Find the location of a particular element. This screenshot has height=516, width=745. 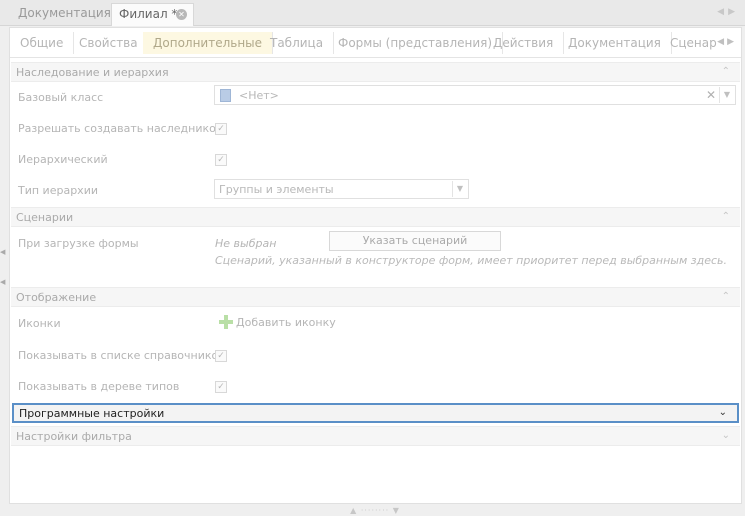

document-tab-bar: Документация Филиал * ✕ ◀▶ is located at coordinates (372, 13).